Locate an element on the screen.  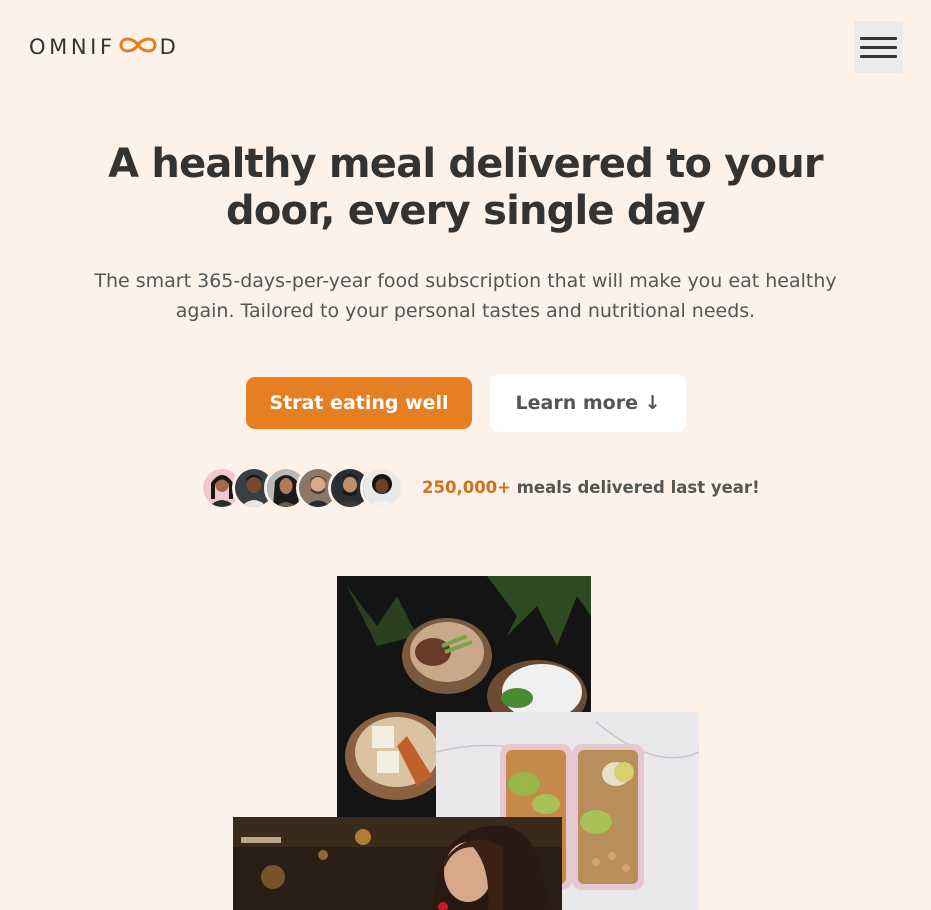
logo-text-part2: D is located at coordinates (169, 47).